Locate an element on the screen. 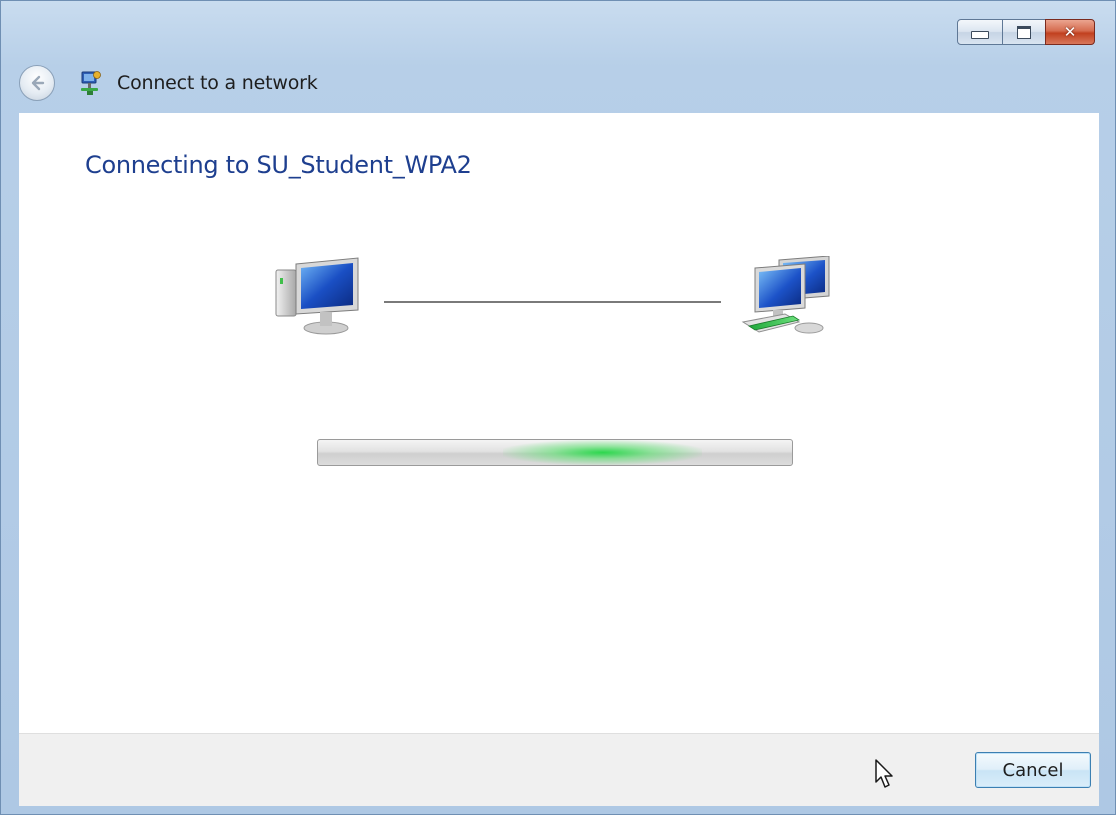 Image resolution: width=1116 pixels, height=815 pixels. cancel-button: Cancel is located at coordinates (1033, 770).